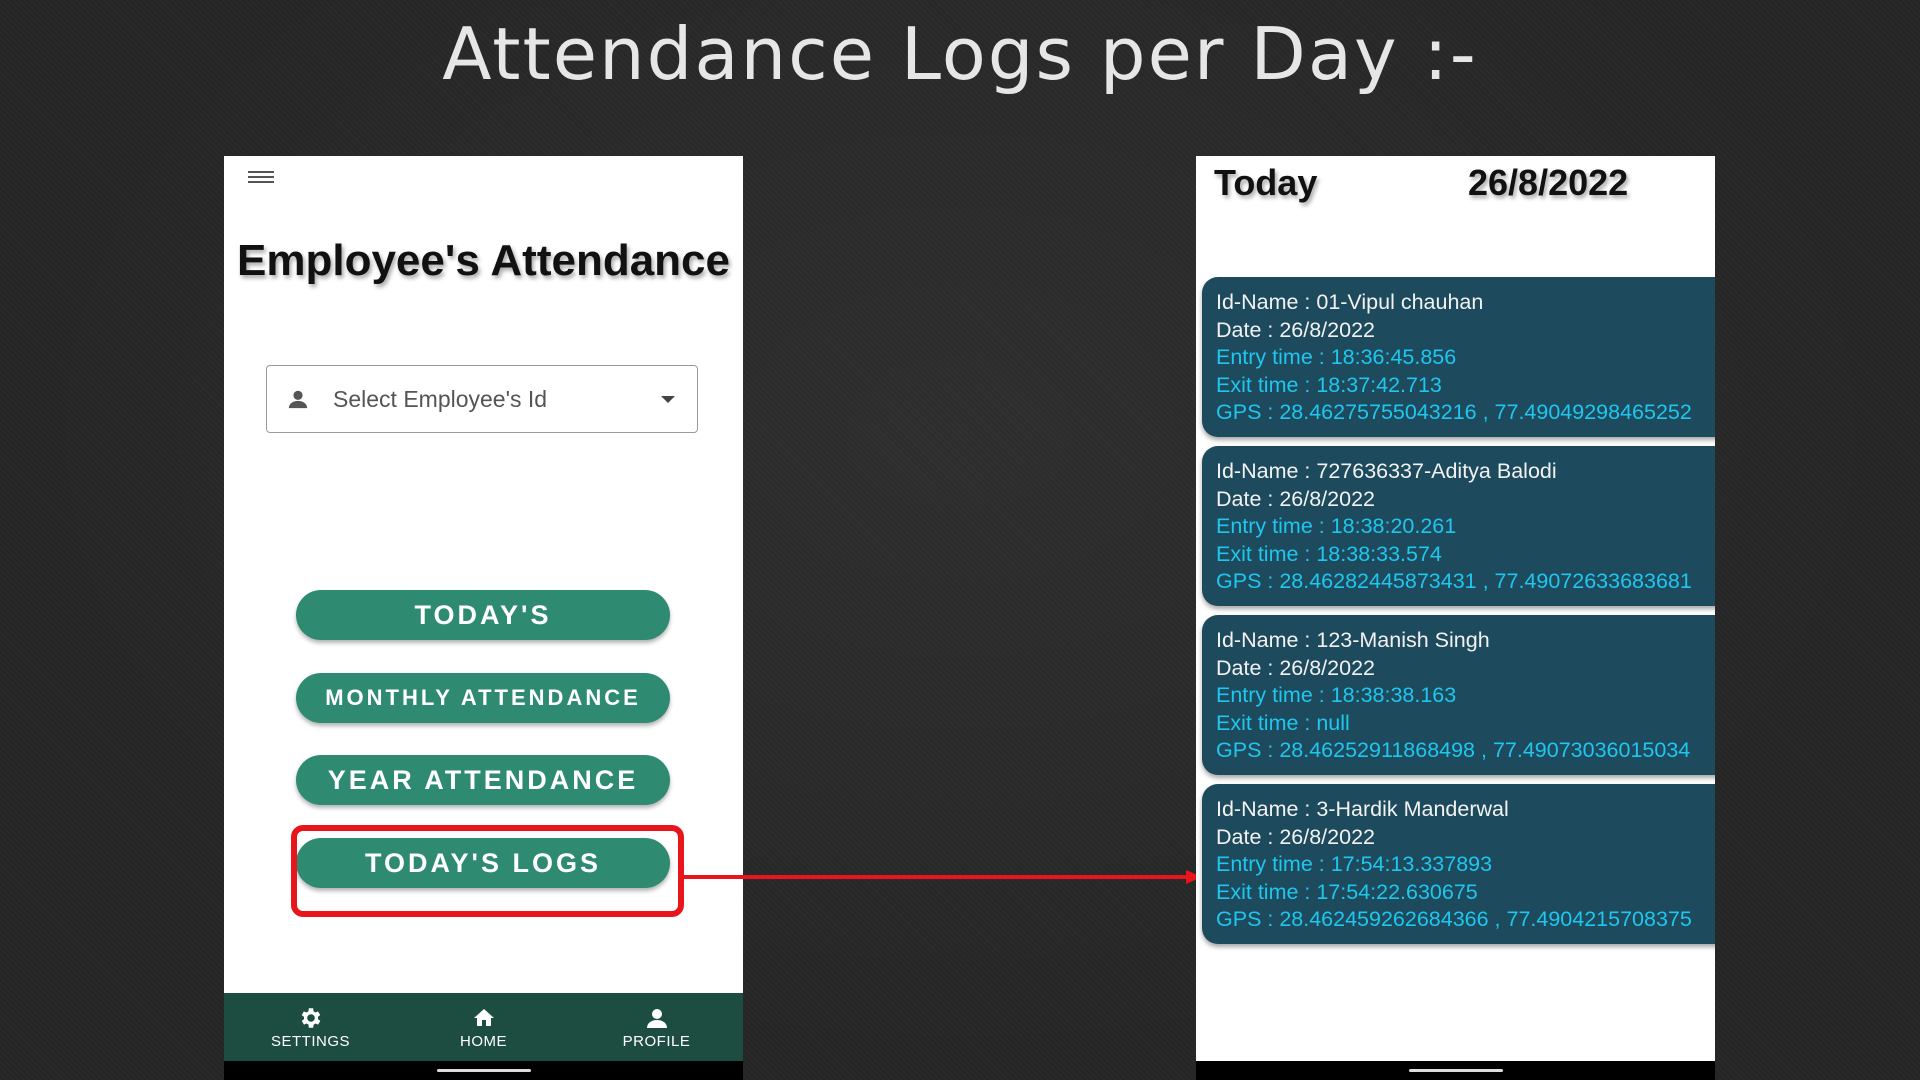 This screenshot has width=1920, height=1080. I want to click on hamburger-menu-icon, so click(261, 178).